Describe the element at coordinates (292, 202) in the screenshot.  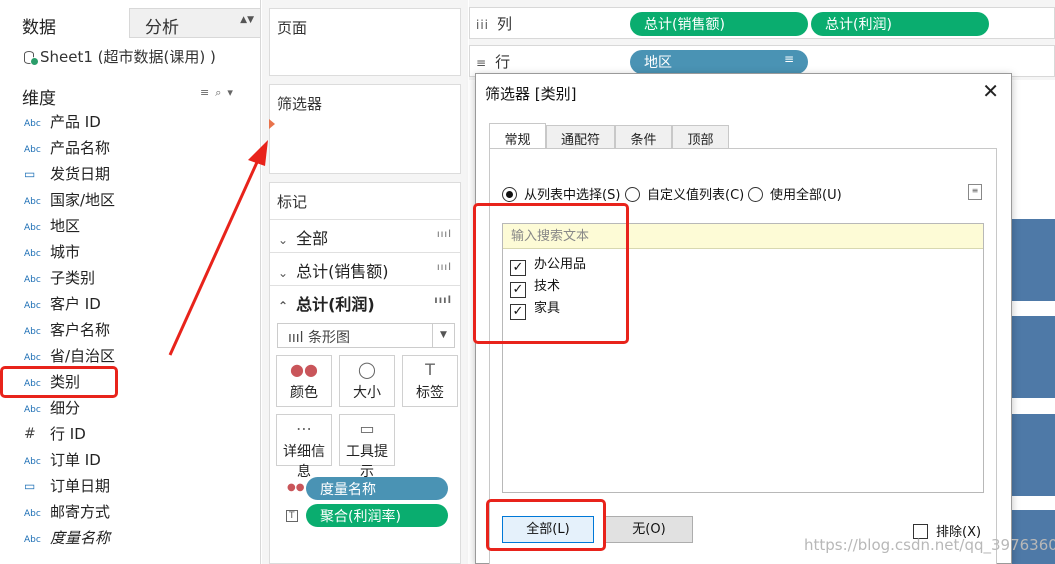
I see `marks-title: 标记` at that location.